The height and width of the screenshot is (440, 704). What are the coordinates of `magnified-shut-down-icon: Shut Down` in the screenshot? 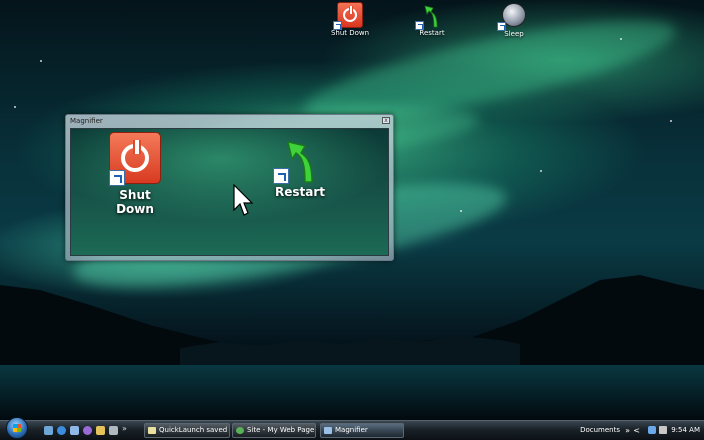 It's located at (135, 174).